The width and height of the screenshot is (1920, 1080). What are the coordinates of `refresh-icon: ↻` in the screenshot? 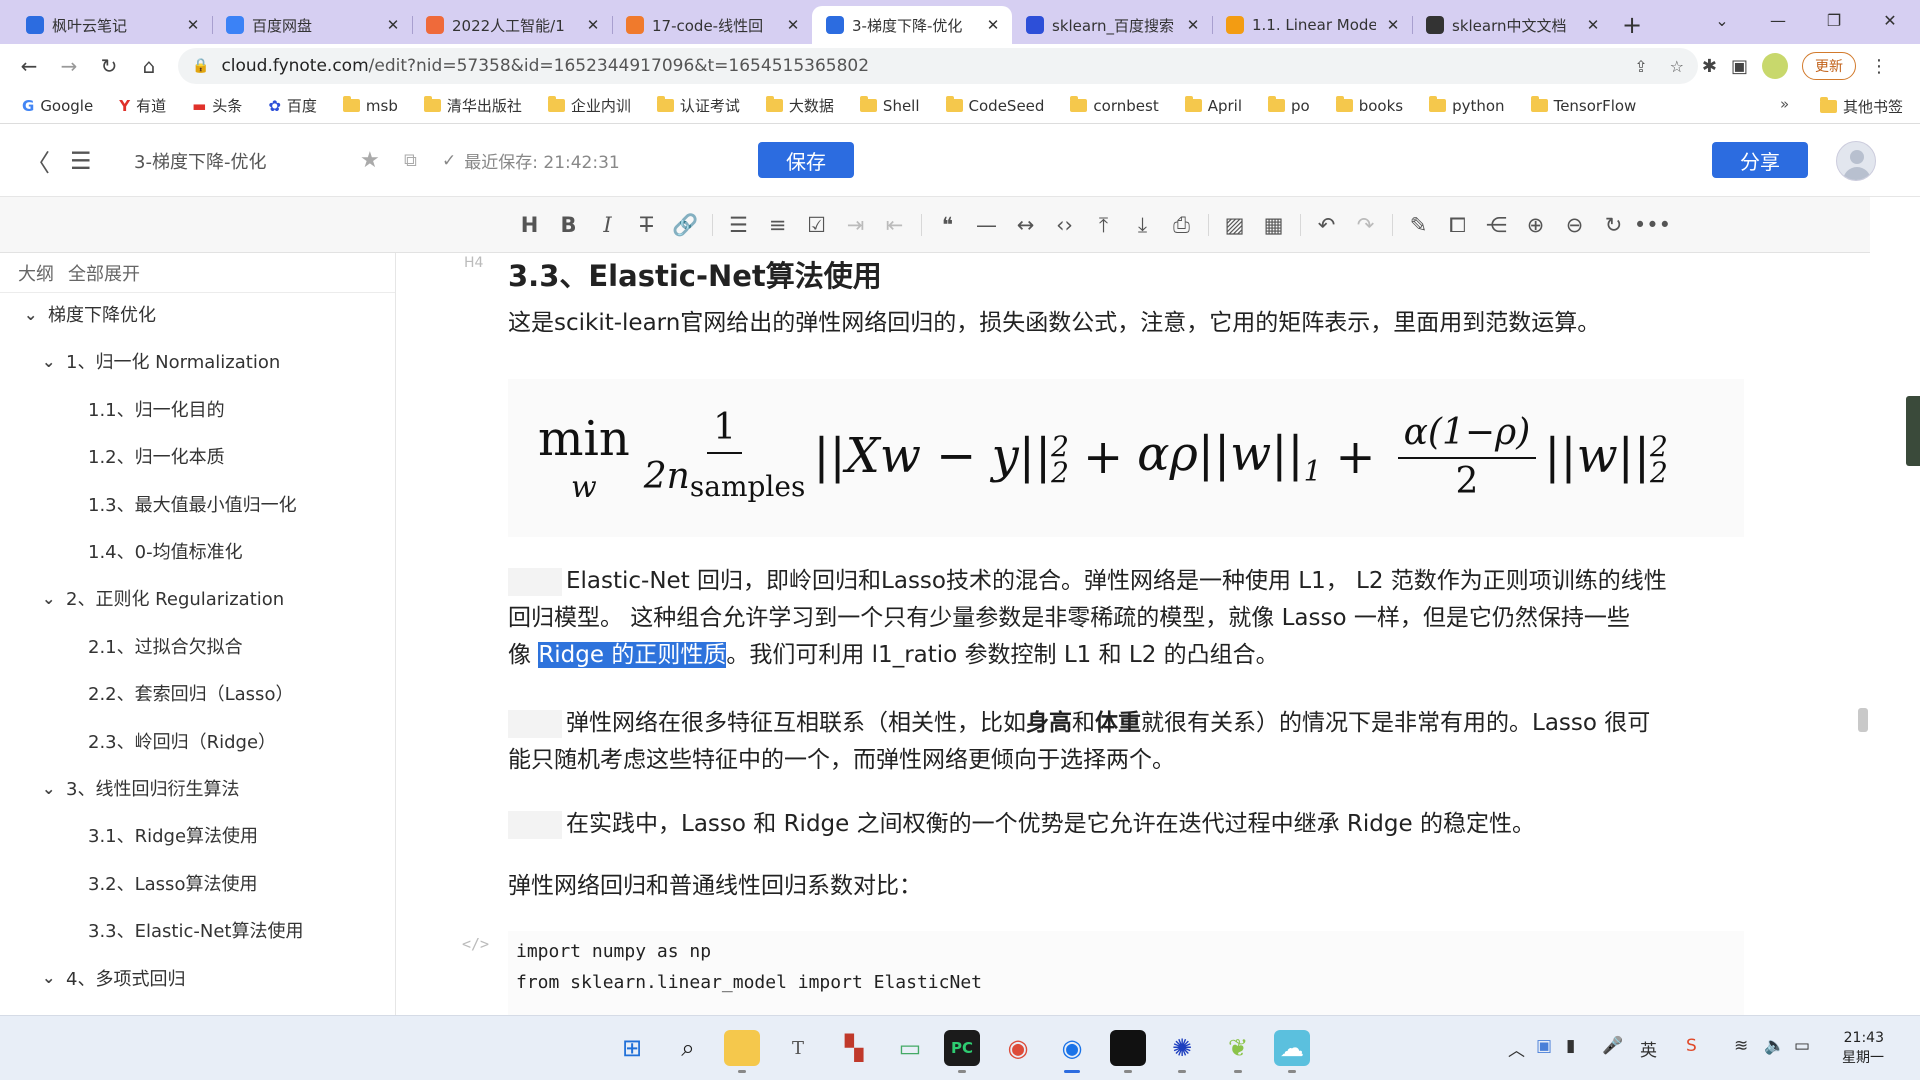 It's located at (1613, 225).